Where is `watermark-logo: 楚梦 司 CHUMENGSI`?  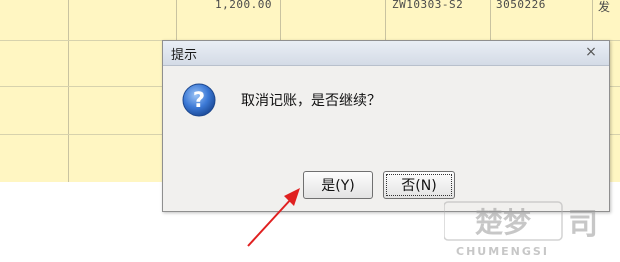 watermark-logo: 楚梦 司 CHUMENGSI is located at coordinates (521, 229).